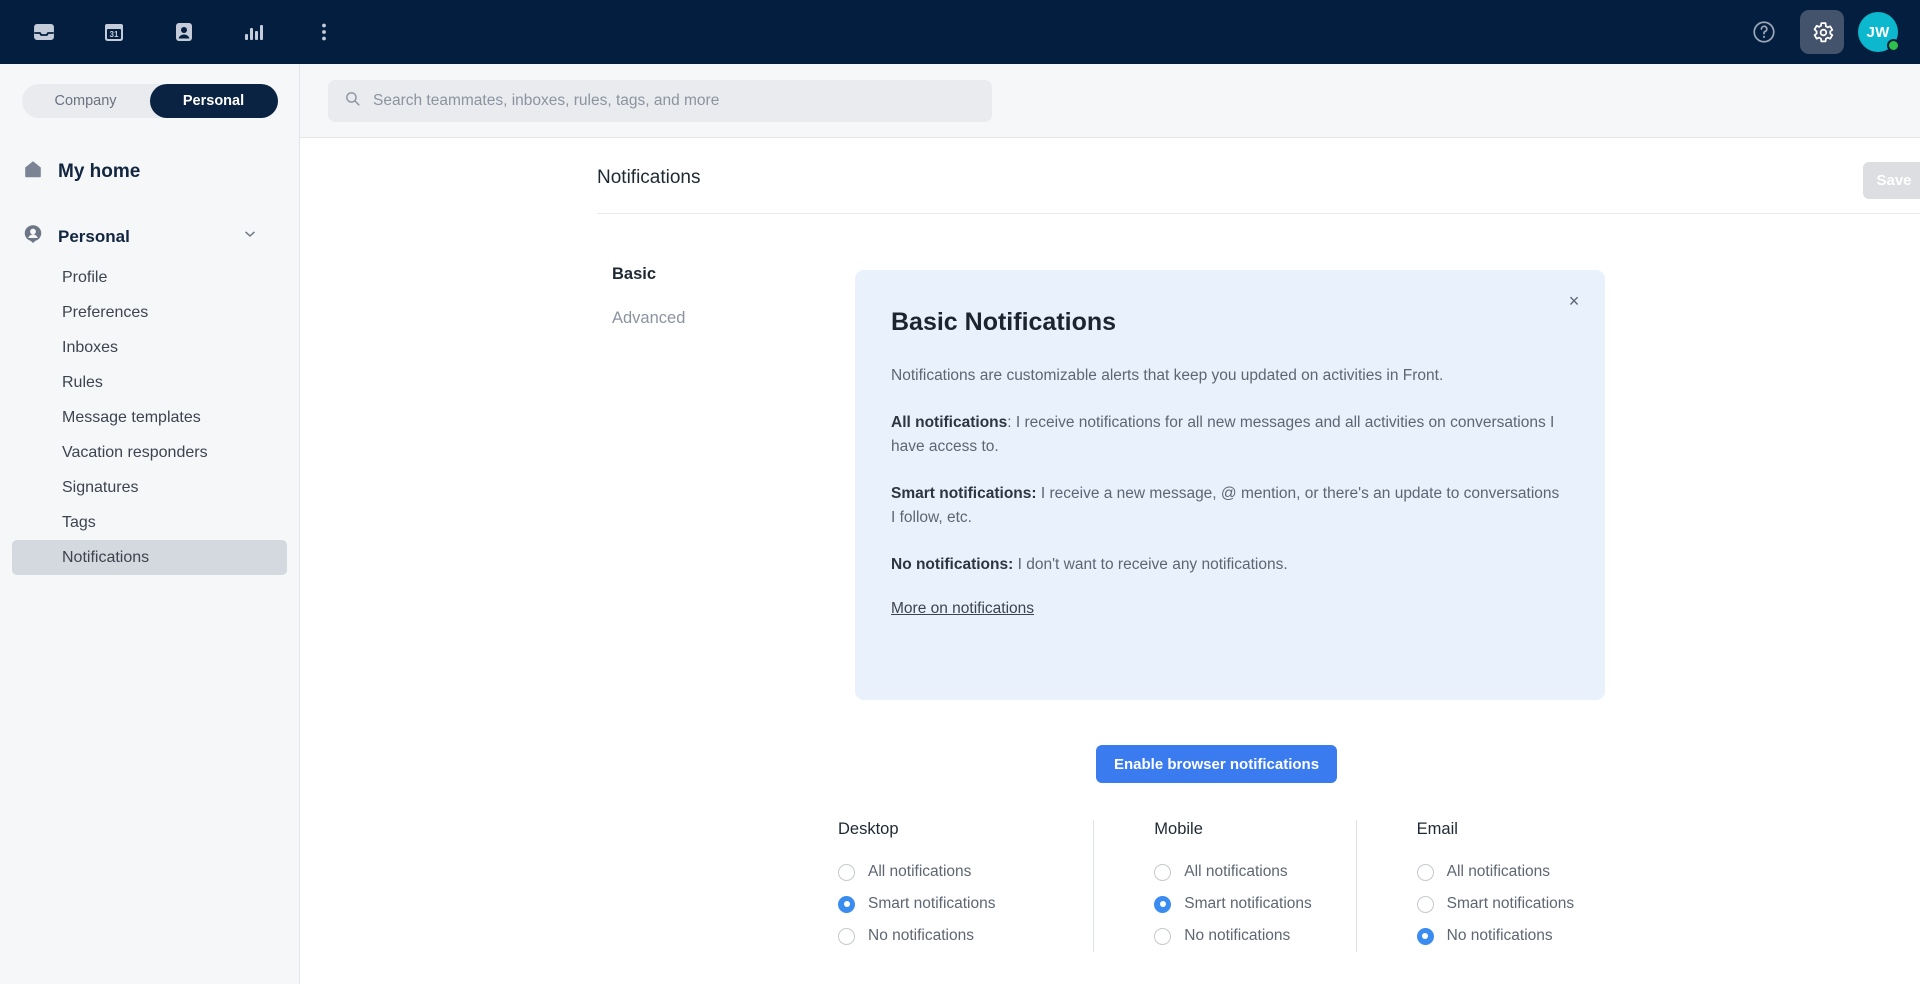 Image resolution: width=1920 pixels, height=984 pixels. Describe the element at coordinates (213, 101) in the screenshot. I see `scope-toggle-personal: Personal` at that location.